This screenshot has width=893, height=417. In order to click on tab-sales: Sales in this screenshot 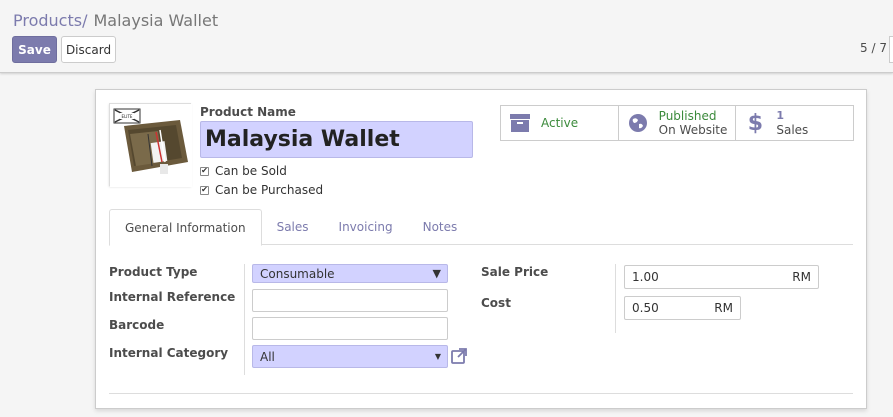, I will do `click(293, 227)`.